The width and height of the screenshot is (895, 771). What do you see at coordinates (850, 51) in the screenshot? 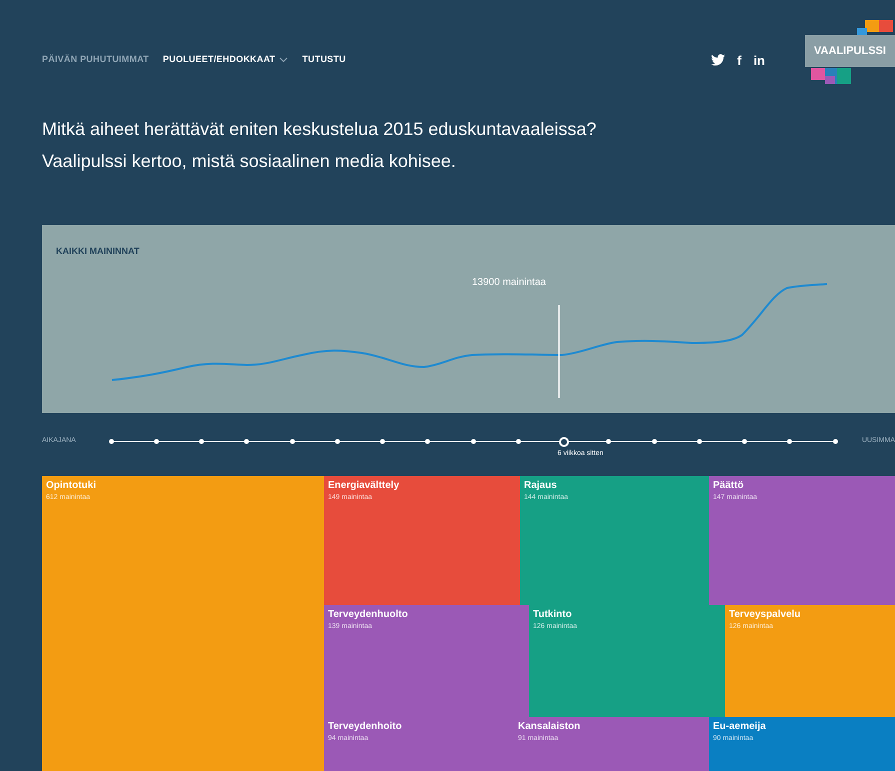
I see `logo-wordmark: VAALIPULSSI` at bounding box center [850, 51].